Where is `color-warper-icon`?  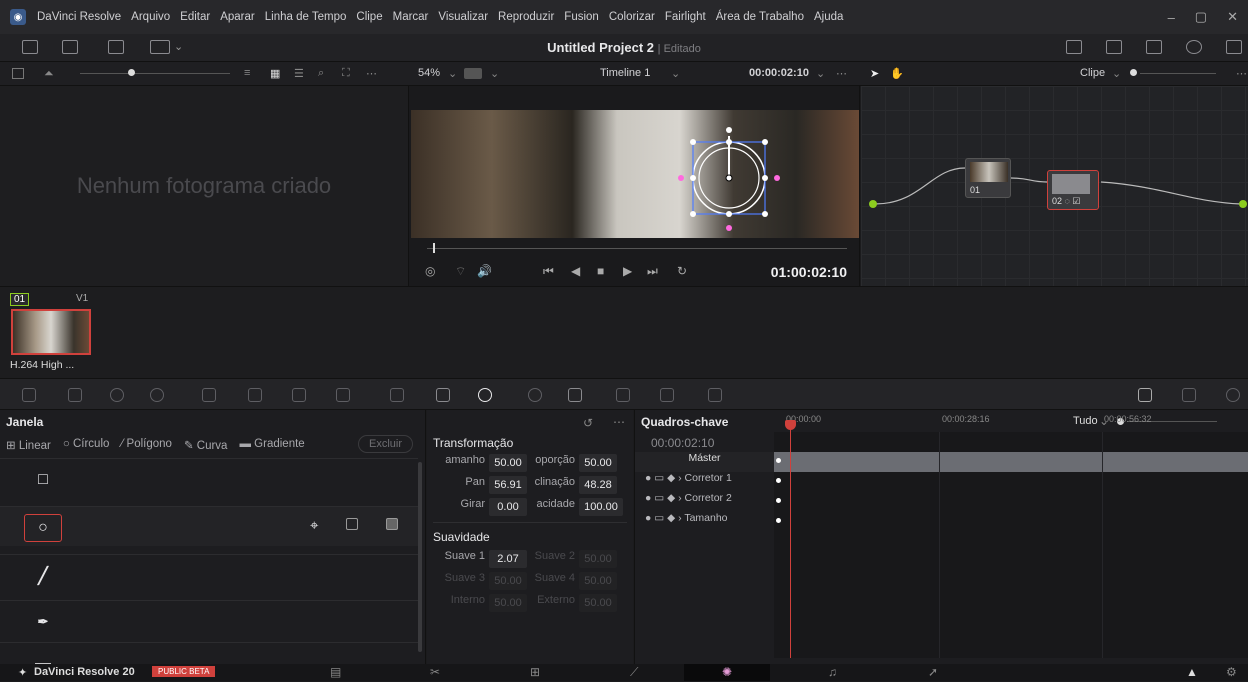 color-warper-icon is located at coordinates (343, 395).